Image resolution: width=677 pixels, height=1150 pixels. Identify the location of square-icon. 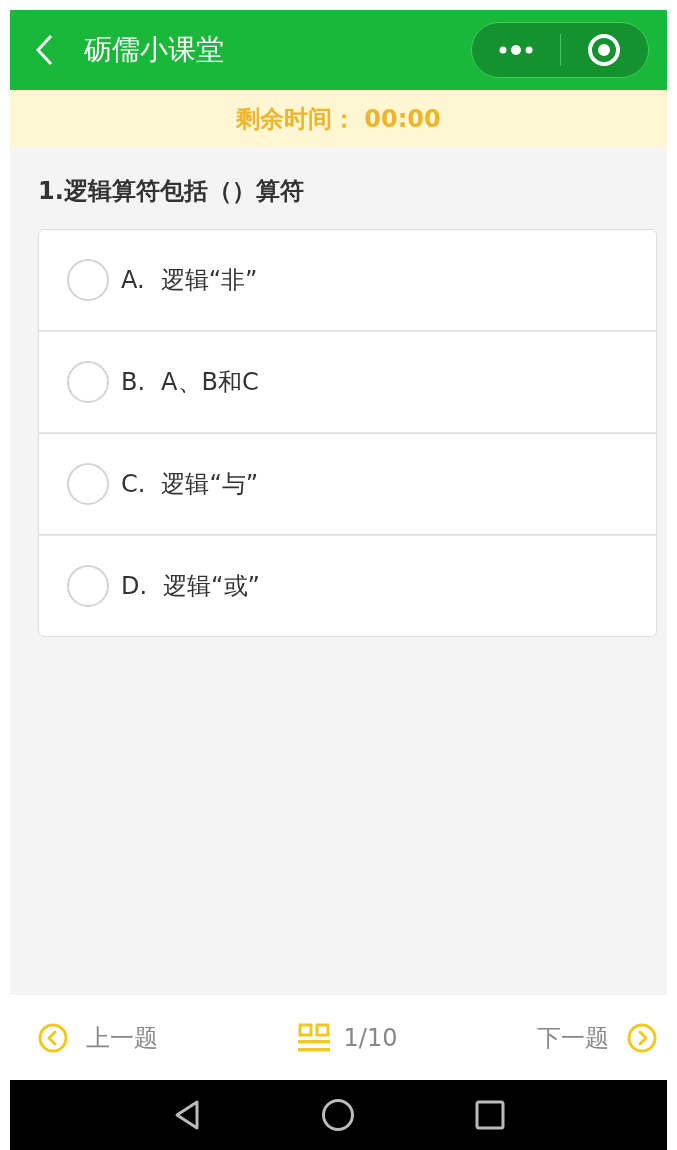
(489, 1115).